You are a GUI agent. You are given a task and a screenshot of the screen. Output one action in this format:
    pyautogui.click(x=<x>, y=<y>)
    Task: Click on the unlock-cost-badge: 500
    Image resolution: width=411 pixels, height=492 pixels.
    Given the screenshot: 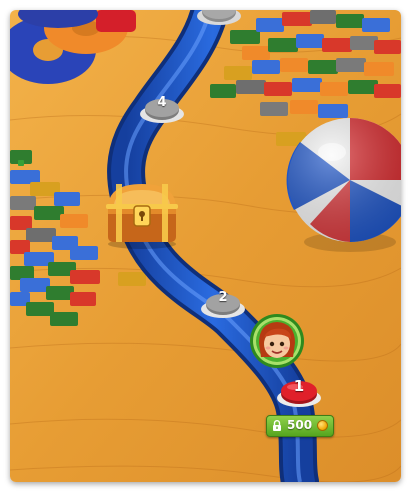 What is the action you would take?
    pyautogui.click(x=300, y=426)
    